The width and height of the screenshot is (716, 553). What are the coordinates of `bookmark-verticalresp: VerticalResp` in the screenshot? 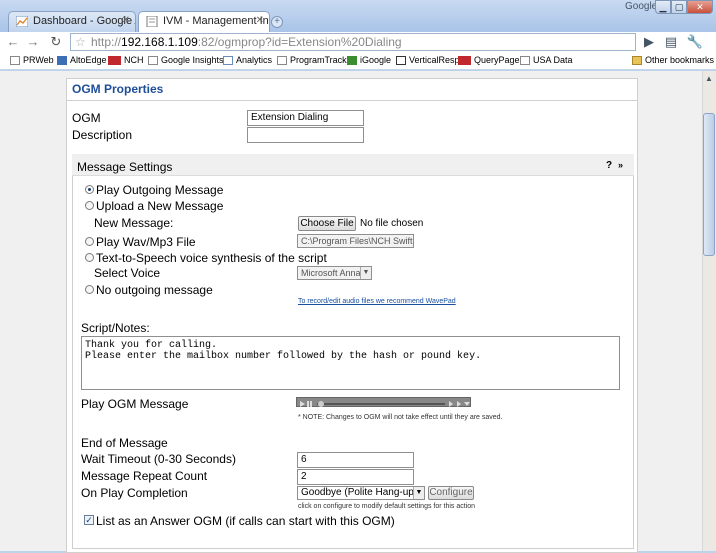 It's located at (428, 60).